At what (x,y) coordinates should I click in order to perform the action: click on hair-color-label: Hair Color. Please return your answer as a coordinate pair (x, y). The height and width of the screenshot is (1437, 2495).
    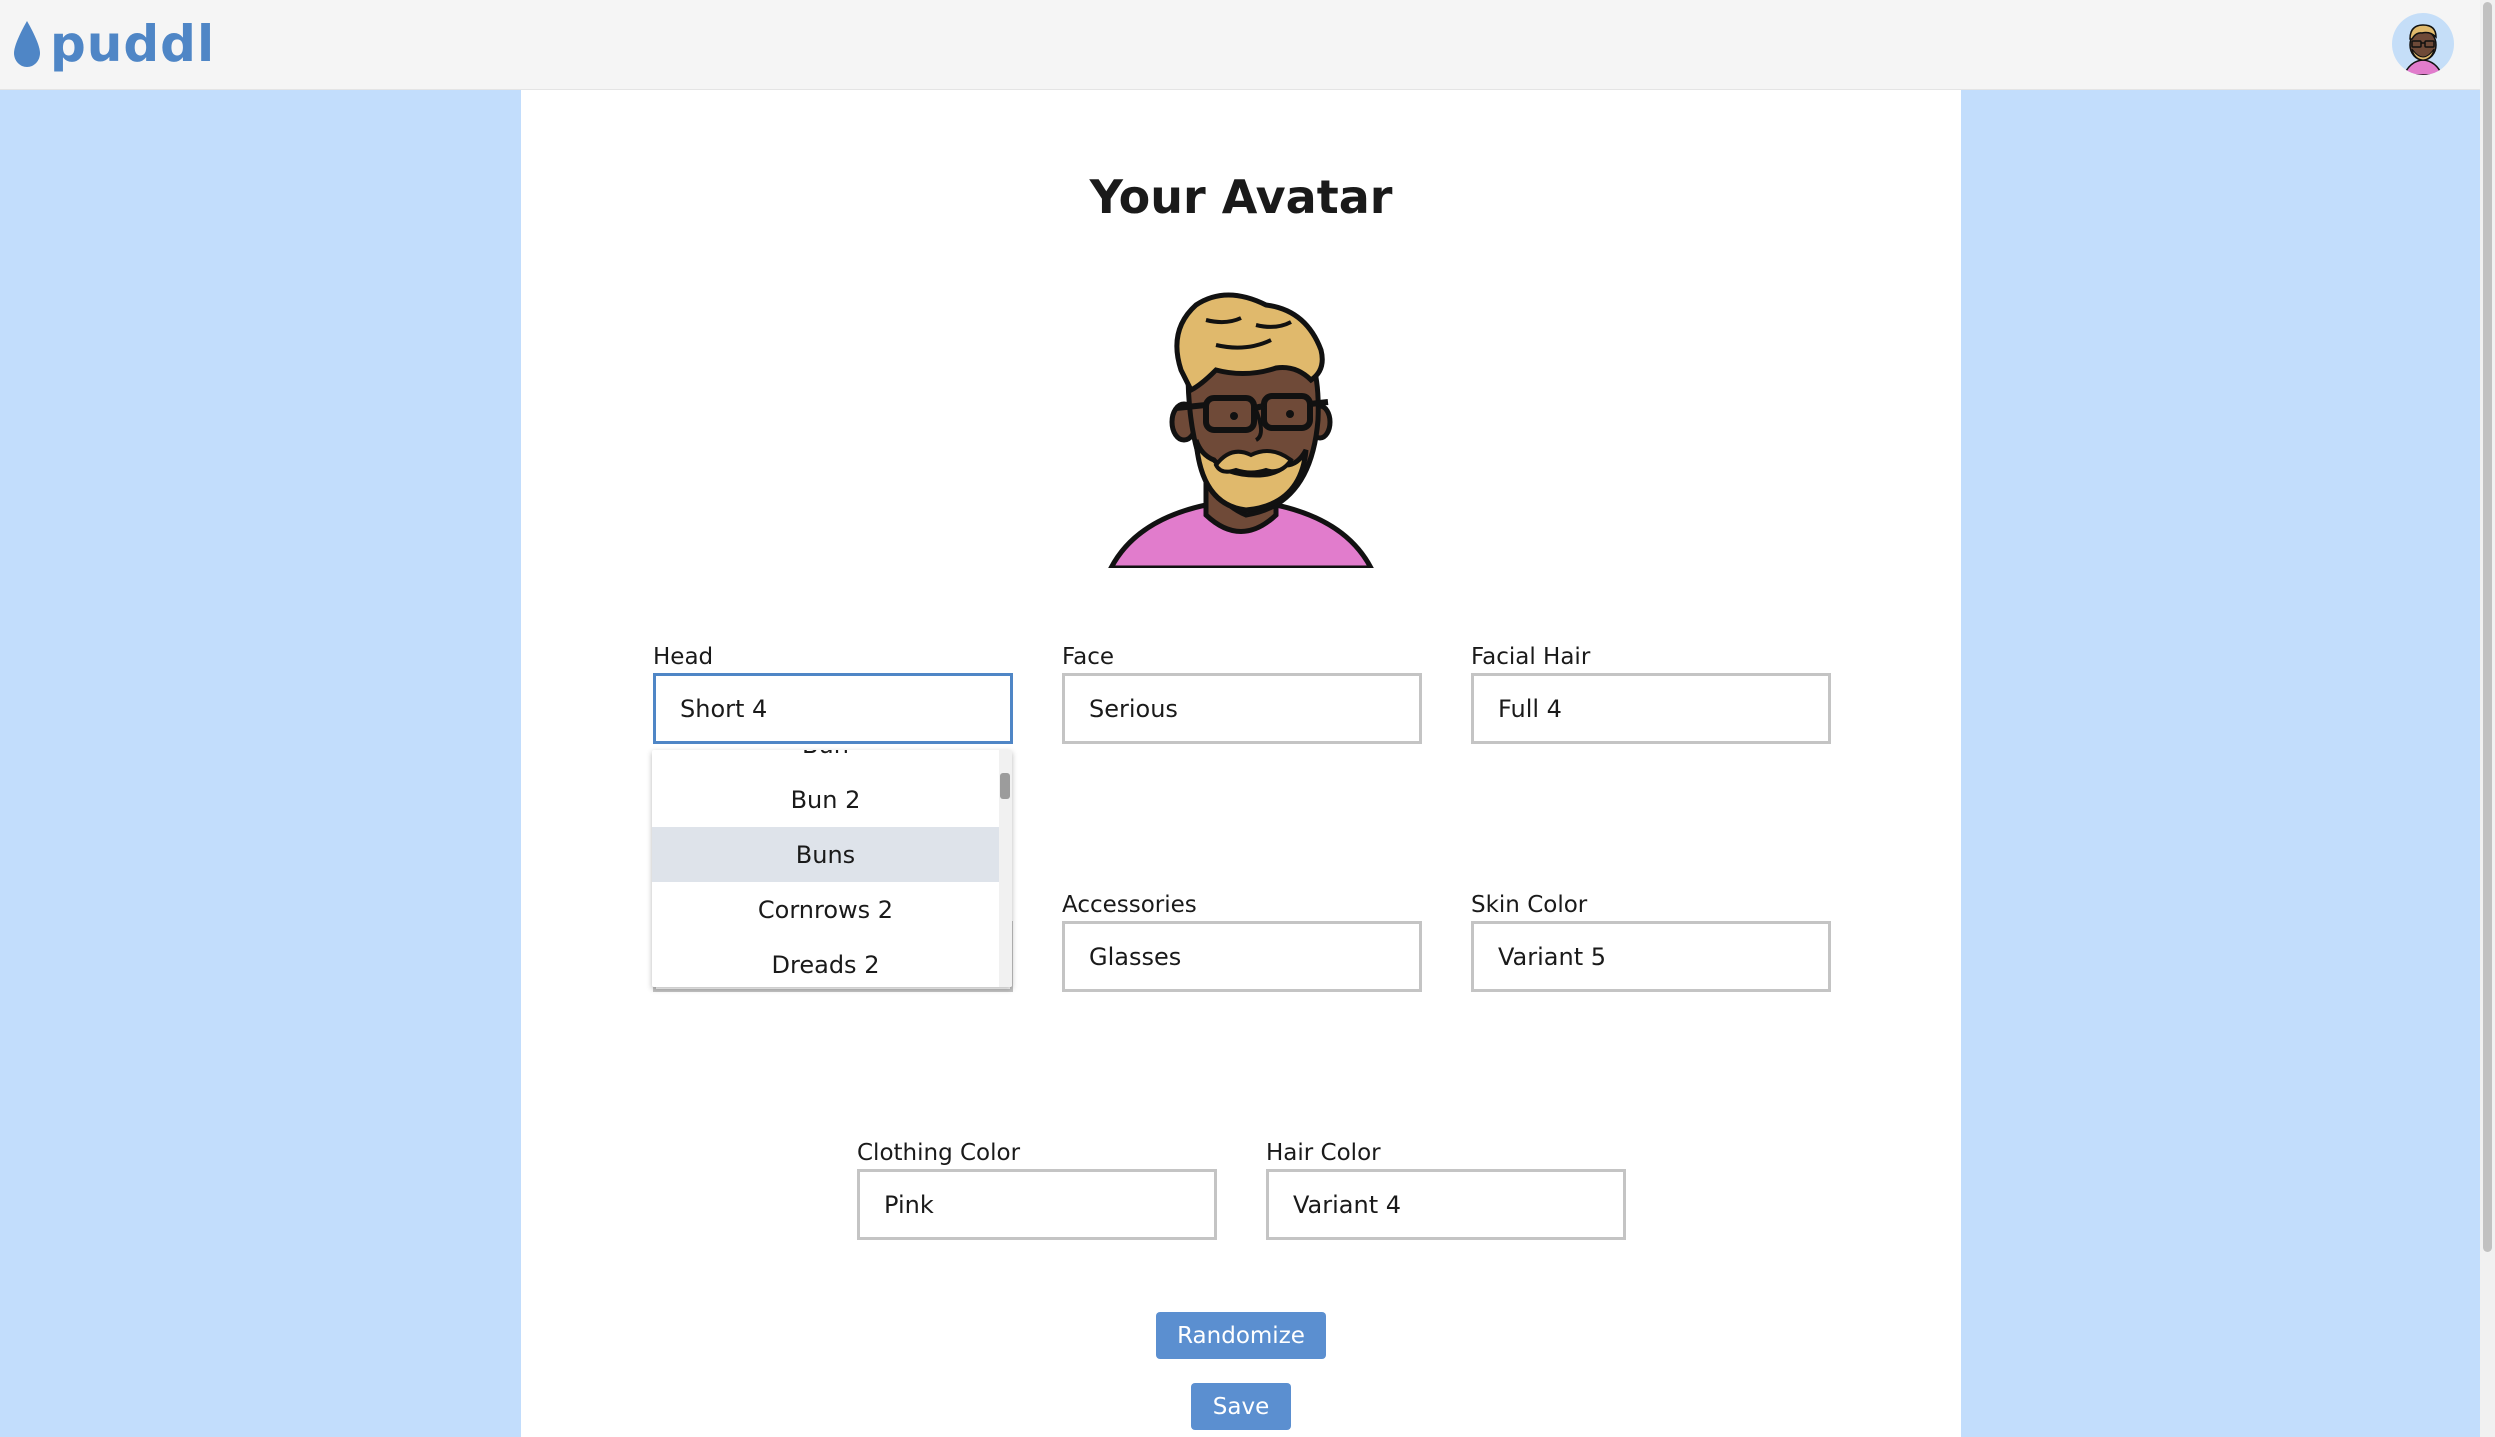
    Looking at the image, I should click on (1323, 1153).